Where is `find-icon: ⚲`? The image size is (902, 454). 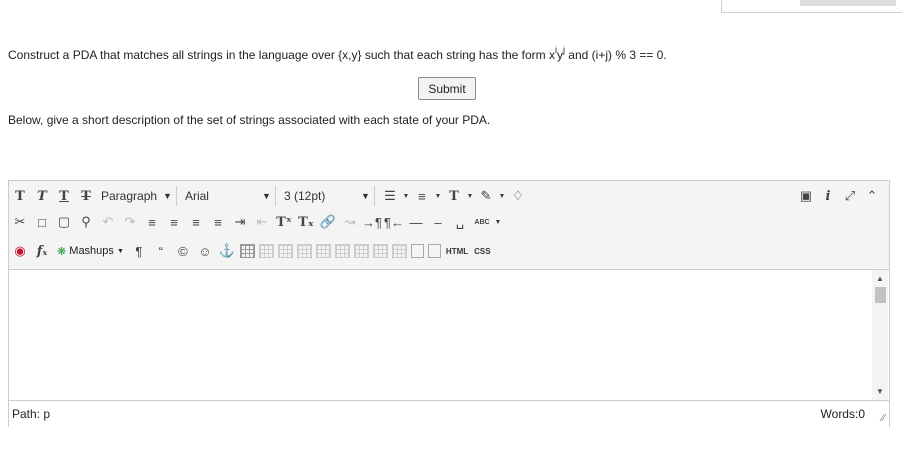
find-icon: ⚲ is located at coordinates (86, 222).